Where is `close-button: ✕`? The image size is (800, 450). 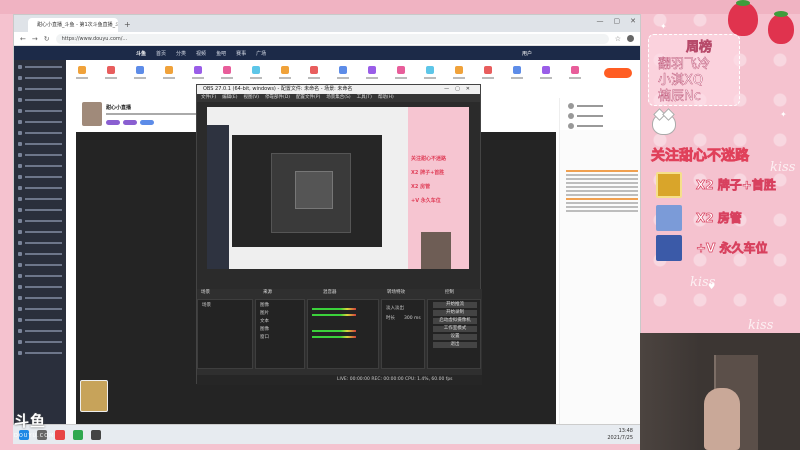
close-button: ✕ is located at coordinates (633, 21).